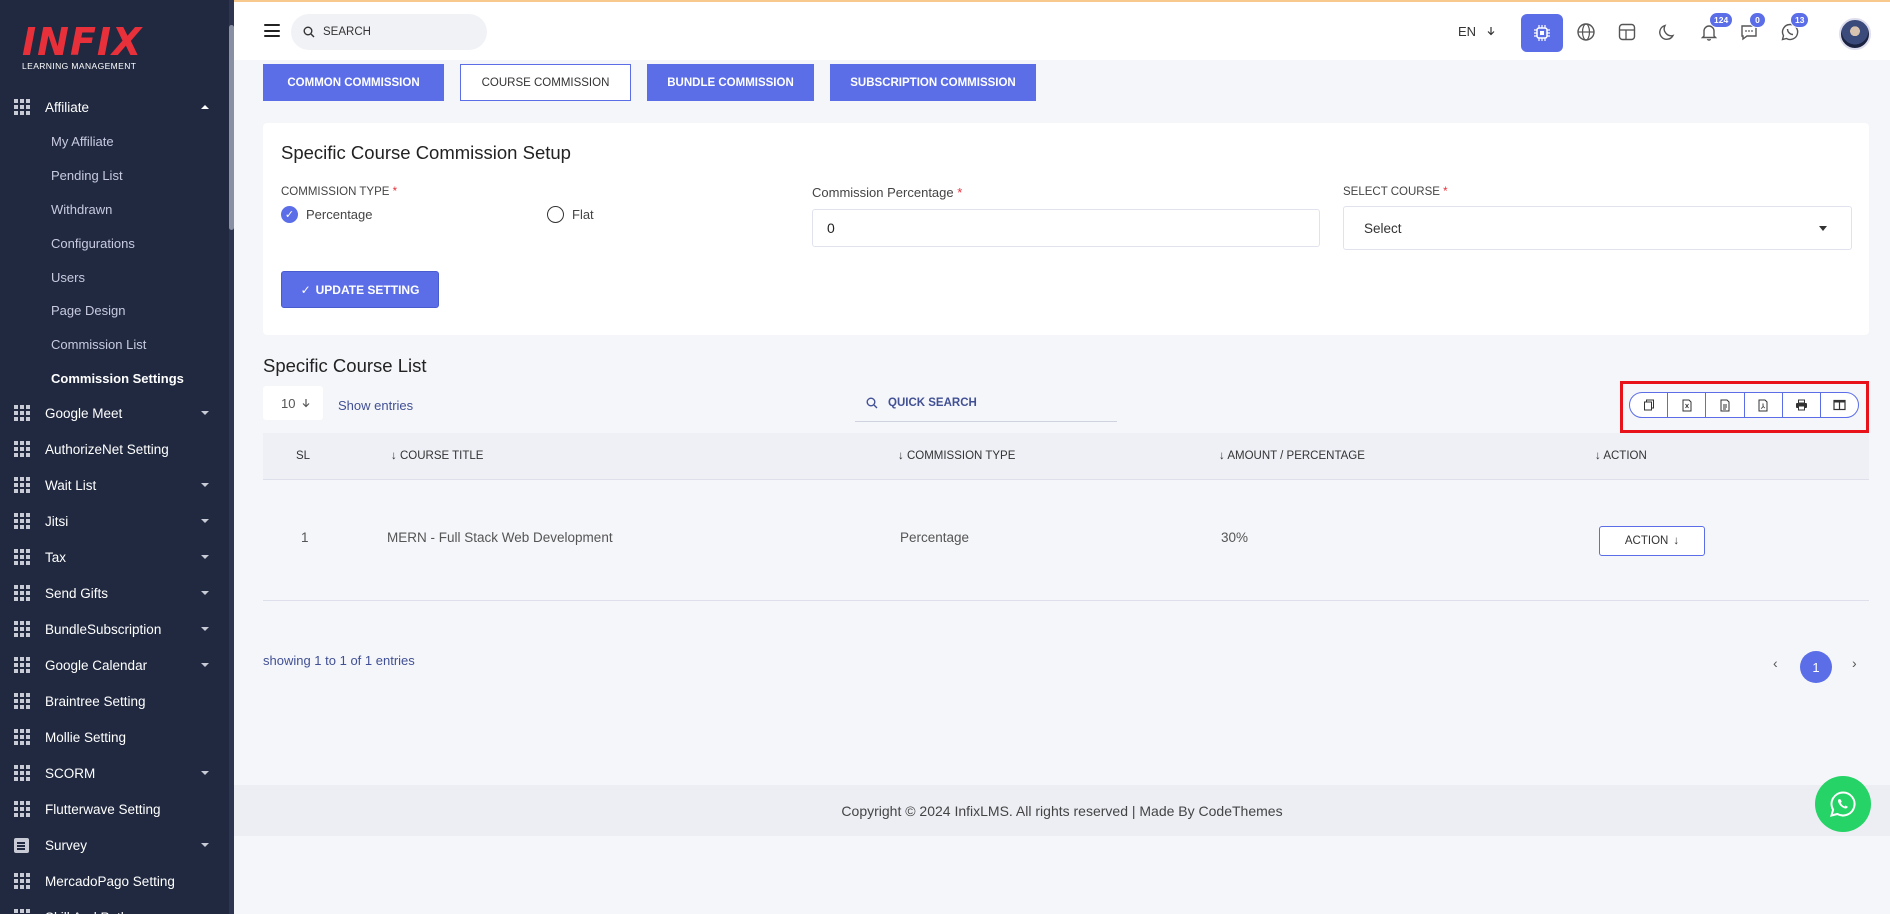  What do you see at coordinates (1793, 29) in the screenshot?
I see `whatsapp-icon: 13` at bounding box center [1793, 29].